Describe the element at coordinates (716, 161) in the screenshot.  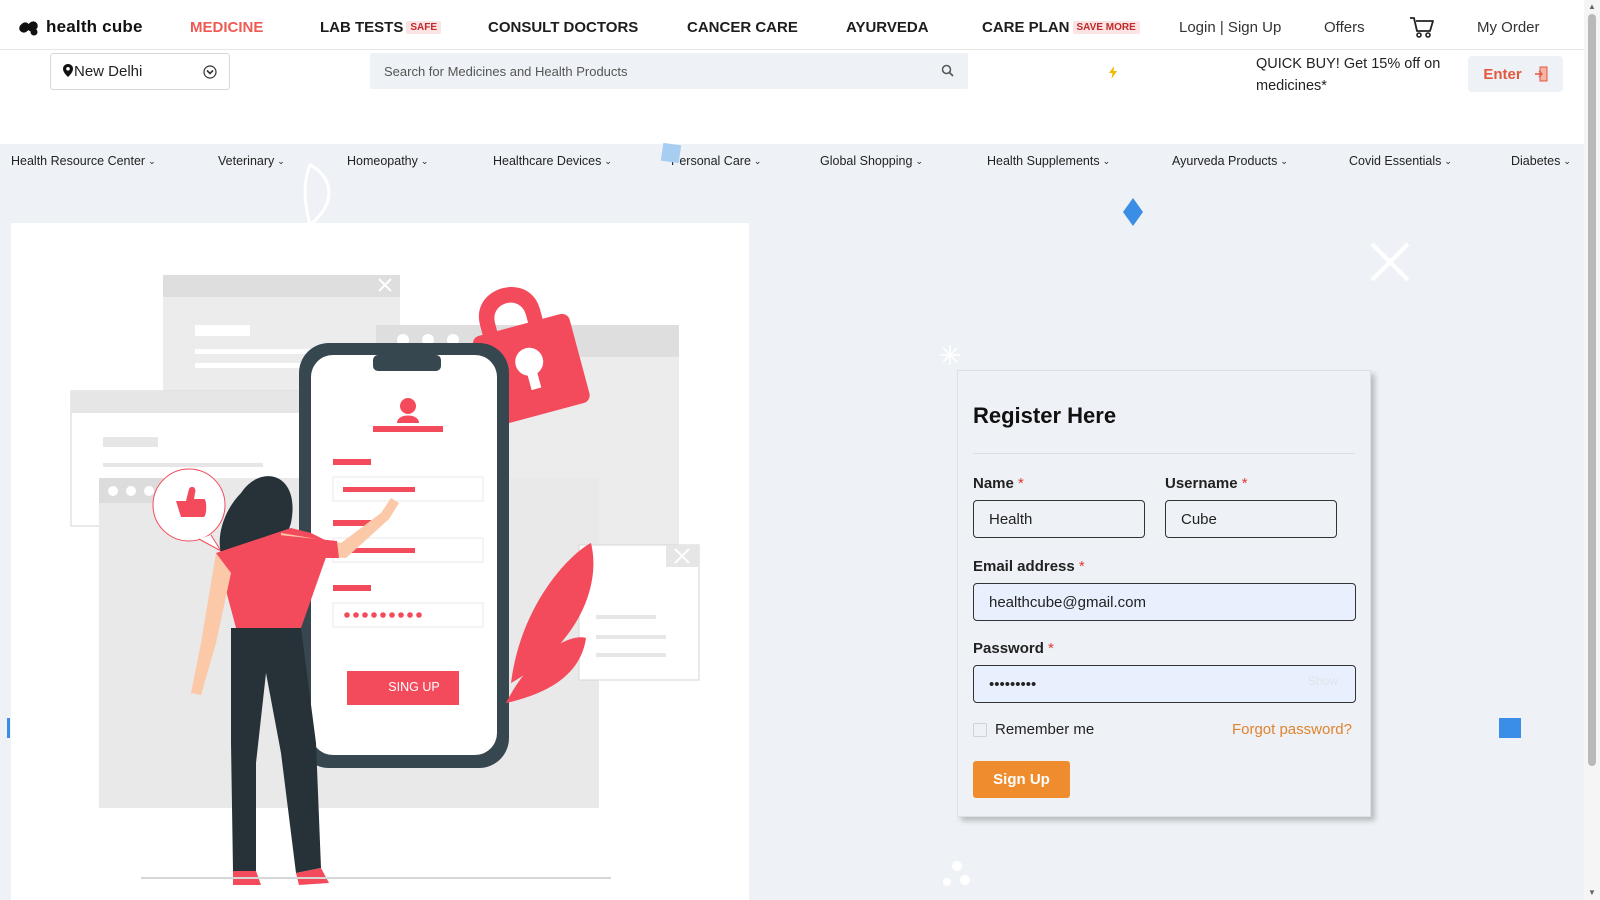
I see `category-personal-care: Personal Care ⌄` at that location.